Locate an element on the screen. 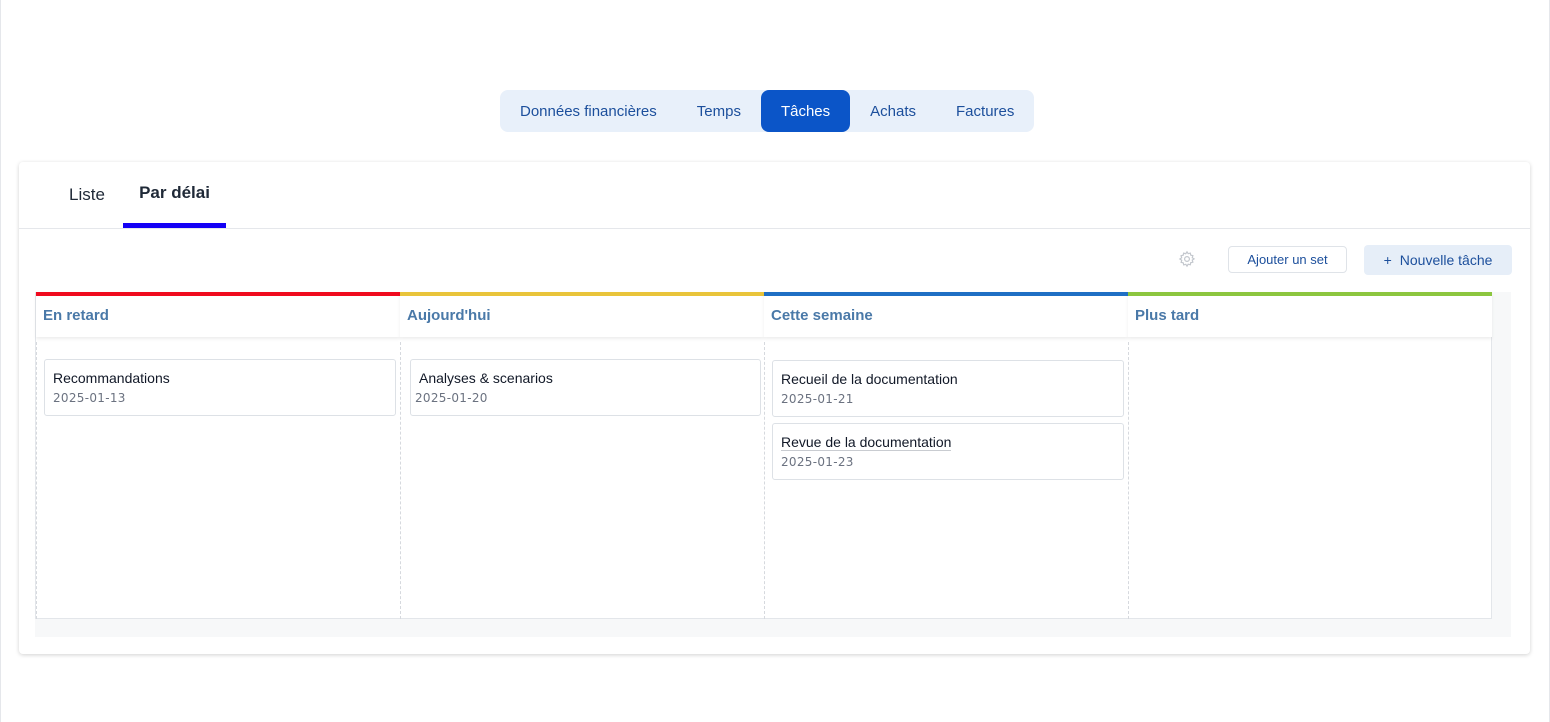 Image resolution: width=1550 pixels, height=722 pixels. tab-financial-data: Données financières is located at coordinates (588, 111).